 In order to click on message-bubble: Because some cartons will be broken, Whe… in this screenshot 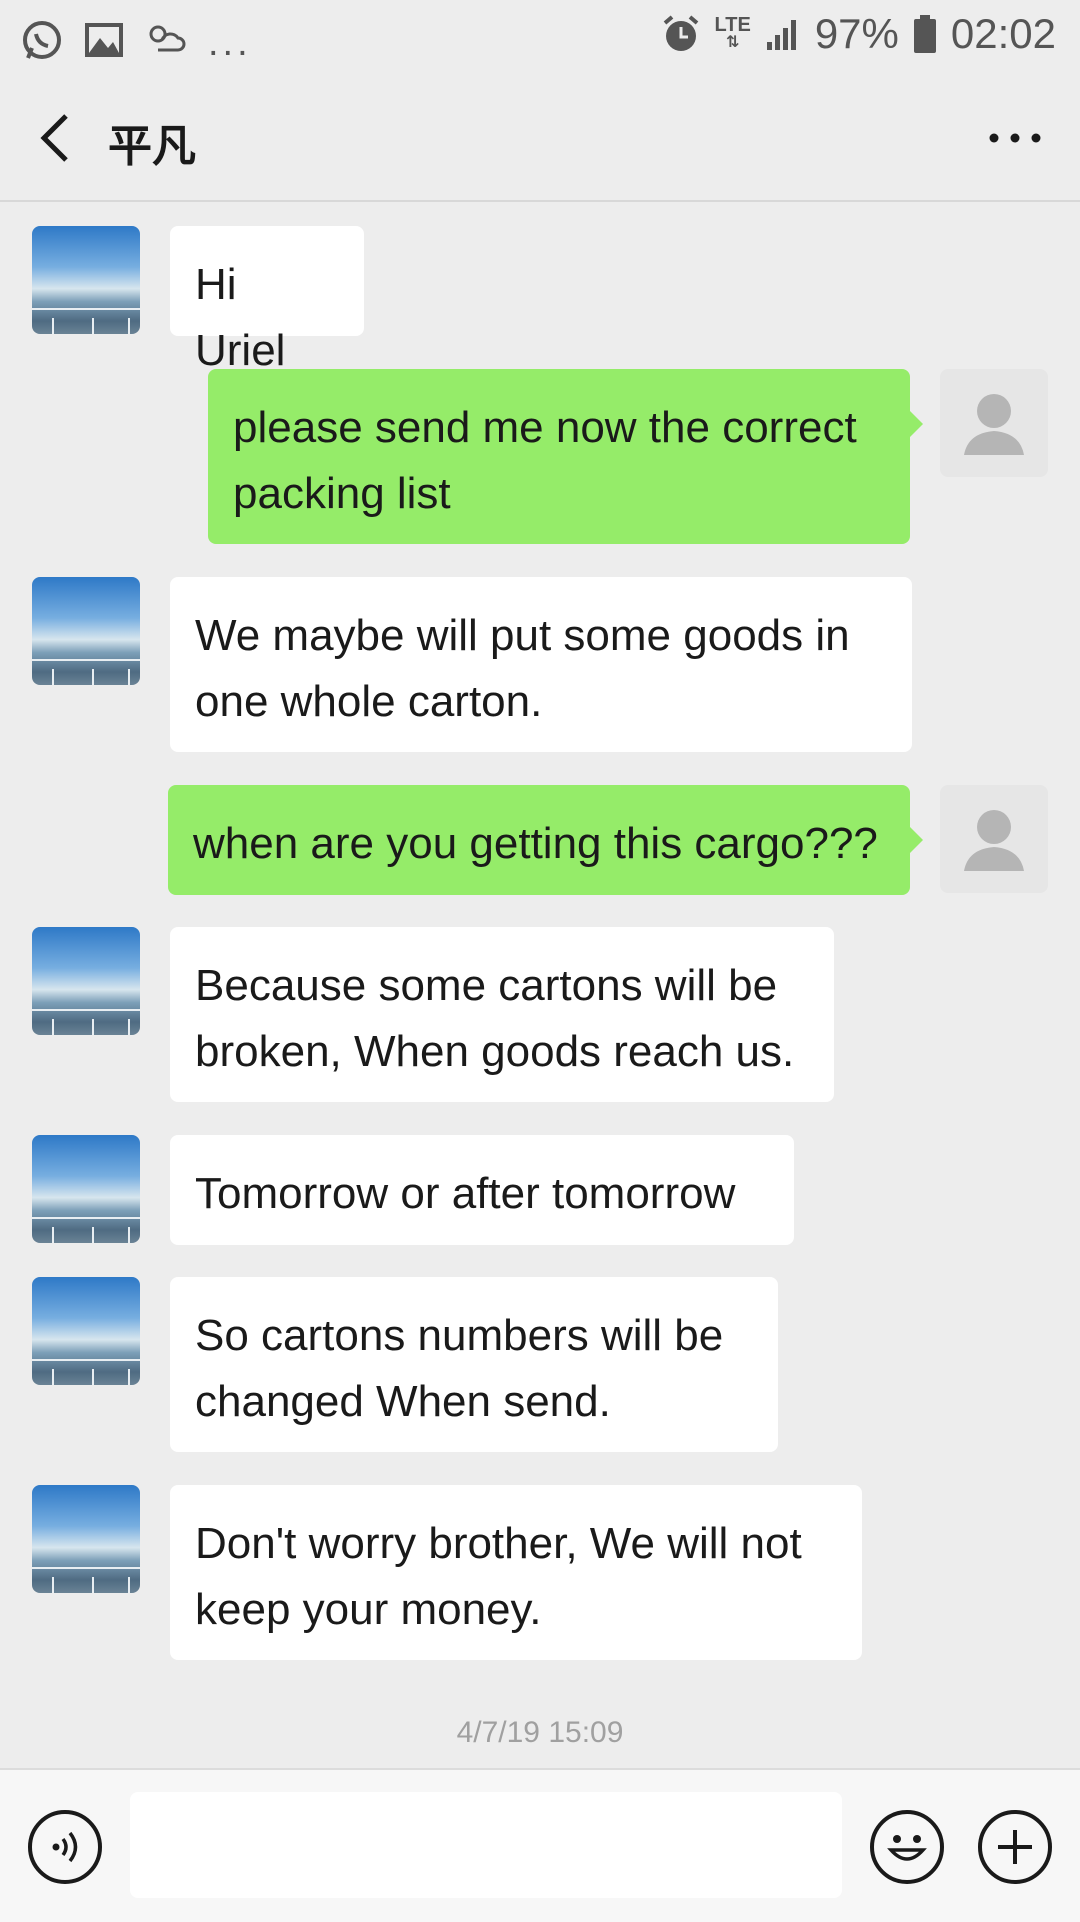, I will do `click(502, 1014)`.